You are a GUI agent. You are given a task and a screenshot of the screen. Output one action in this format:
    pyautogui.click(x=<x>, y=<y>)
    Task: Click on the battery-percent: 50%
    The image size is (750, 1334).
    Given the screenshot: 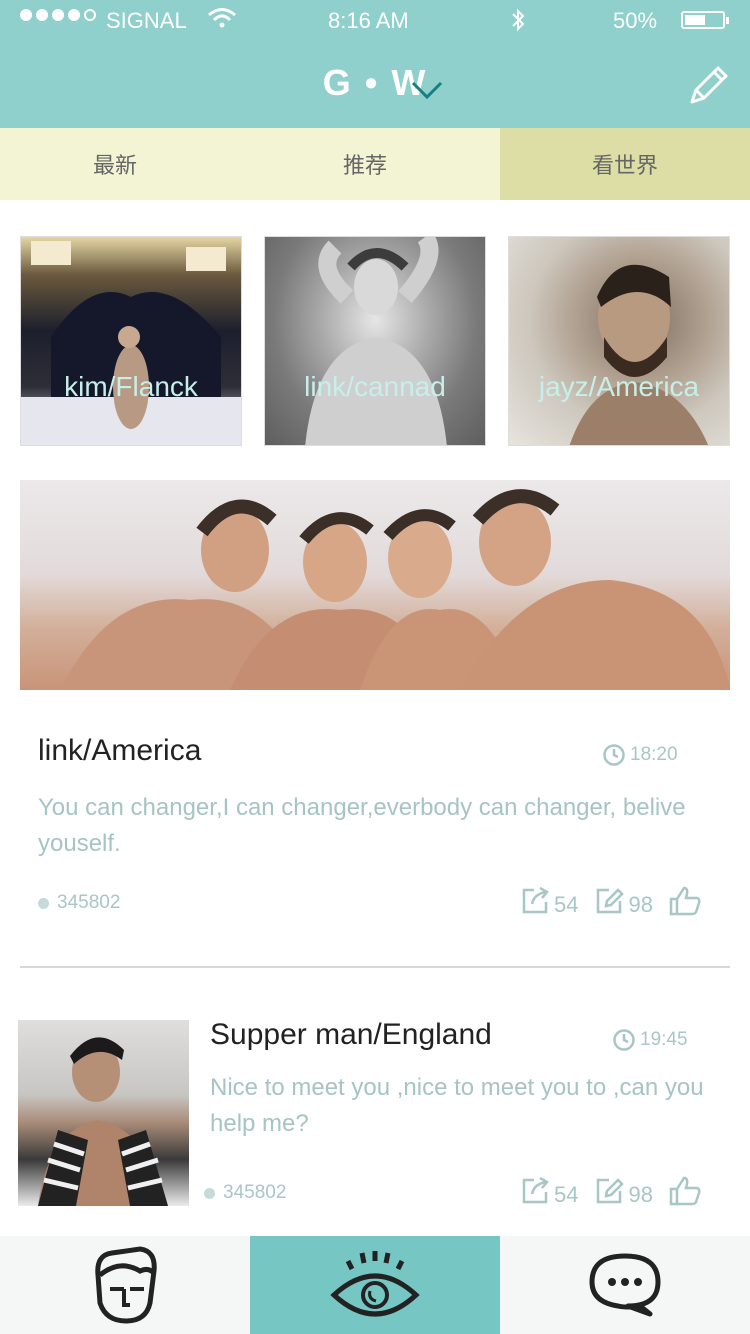 What is the action you would take?
    pyautogui.click(x=635, y=20)
    